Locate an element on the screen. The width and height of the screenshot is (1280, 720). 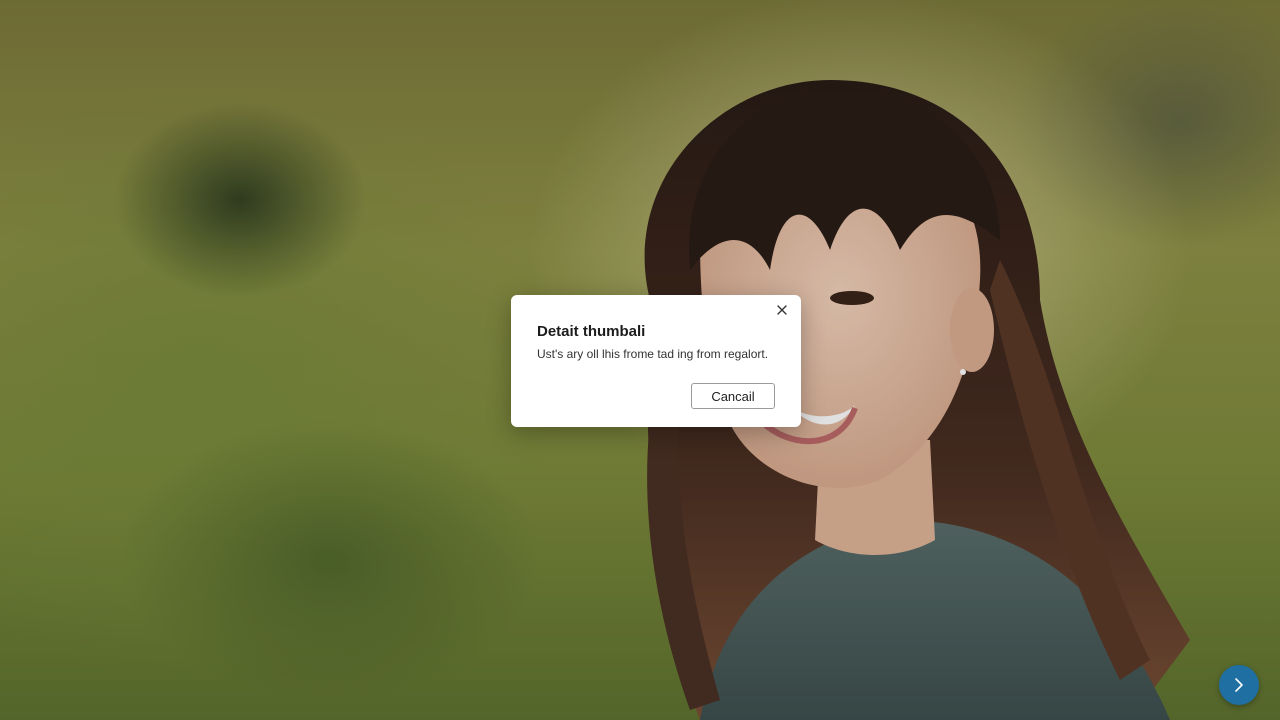
next-button is located at coordinates (1239, 685).